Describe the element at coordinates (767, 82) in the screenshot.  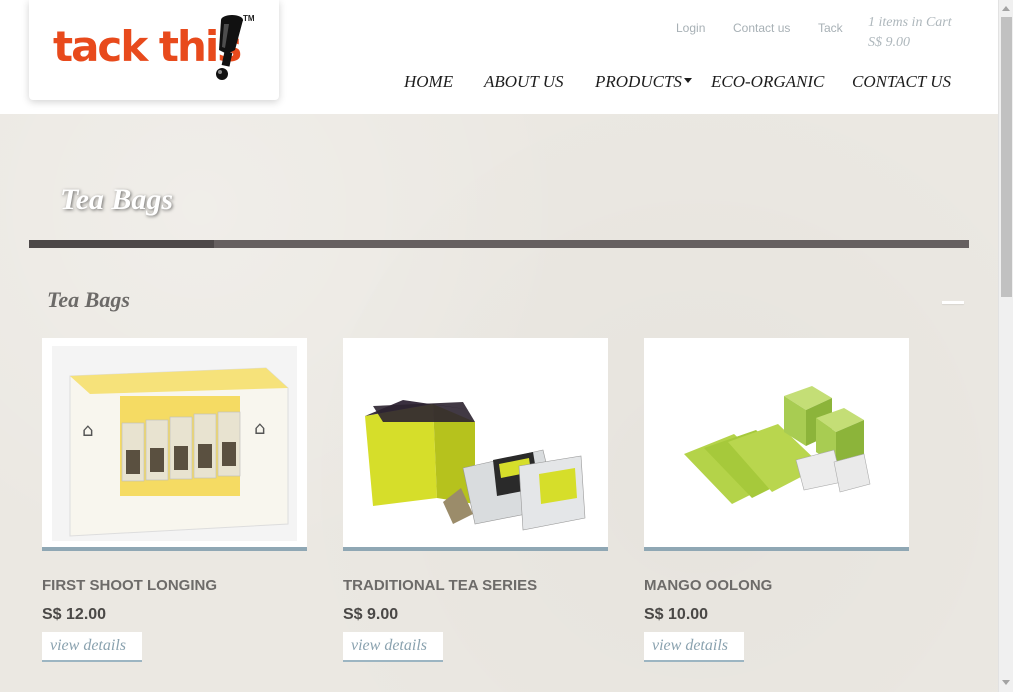
I see `nav-eco-organic: ECO-ORGANIC` at that location.